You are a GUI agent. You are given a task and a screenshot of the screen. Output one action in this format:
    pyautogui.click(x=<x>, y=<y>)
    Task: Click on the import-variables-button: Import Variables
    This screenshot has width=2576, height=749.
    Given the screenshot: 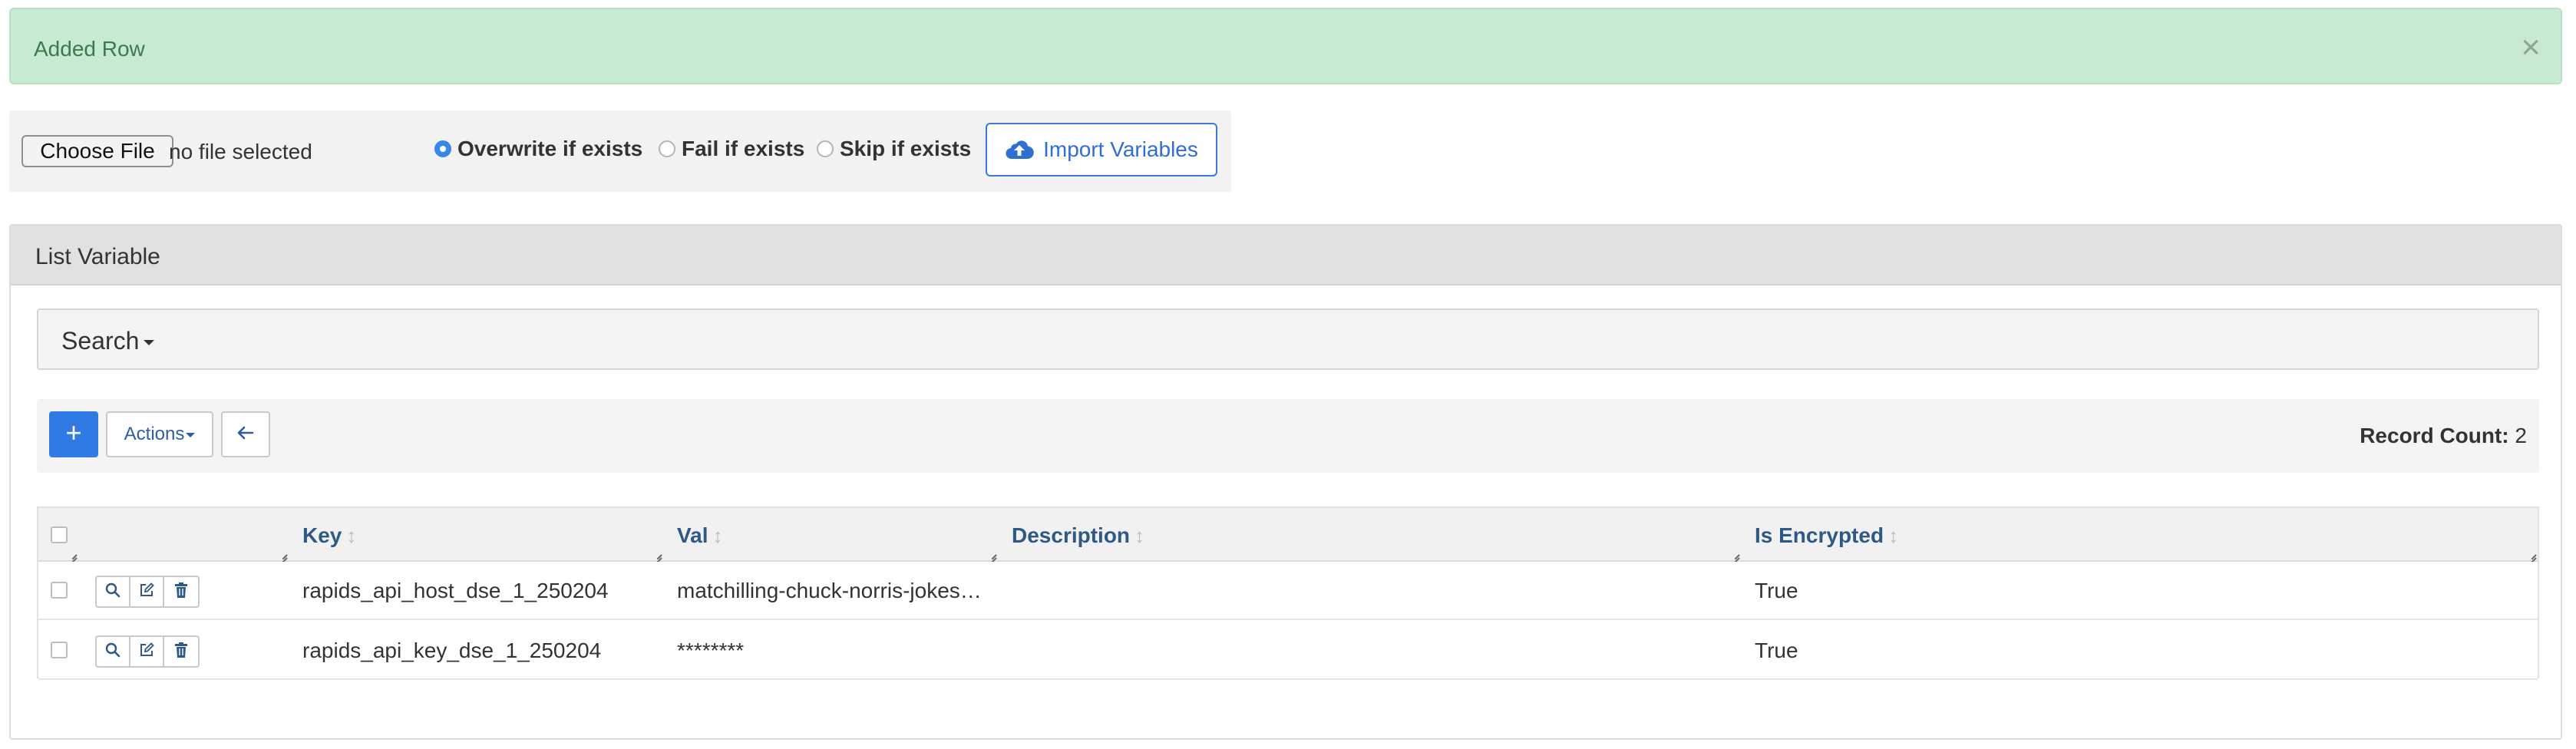 What is the action you would take?
    pyautogui.click(x=1101, y=150)
    